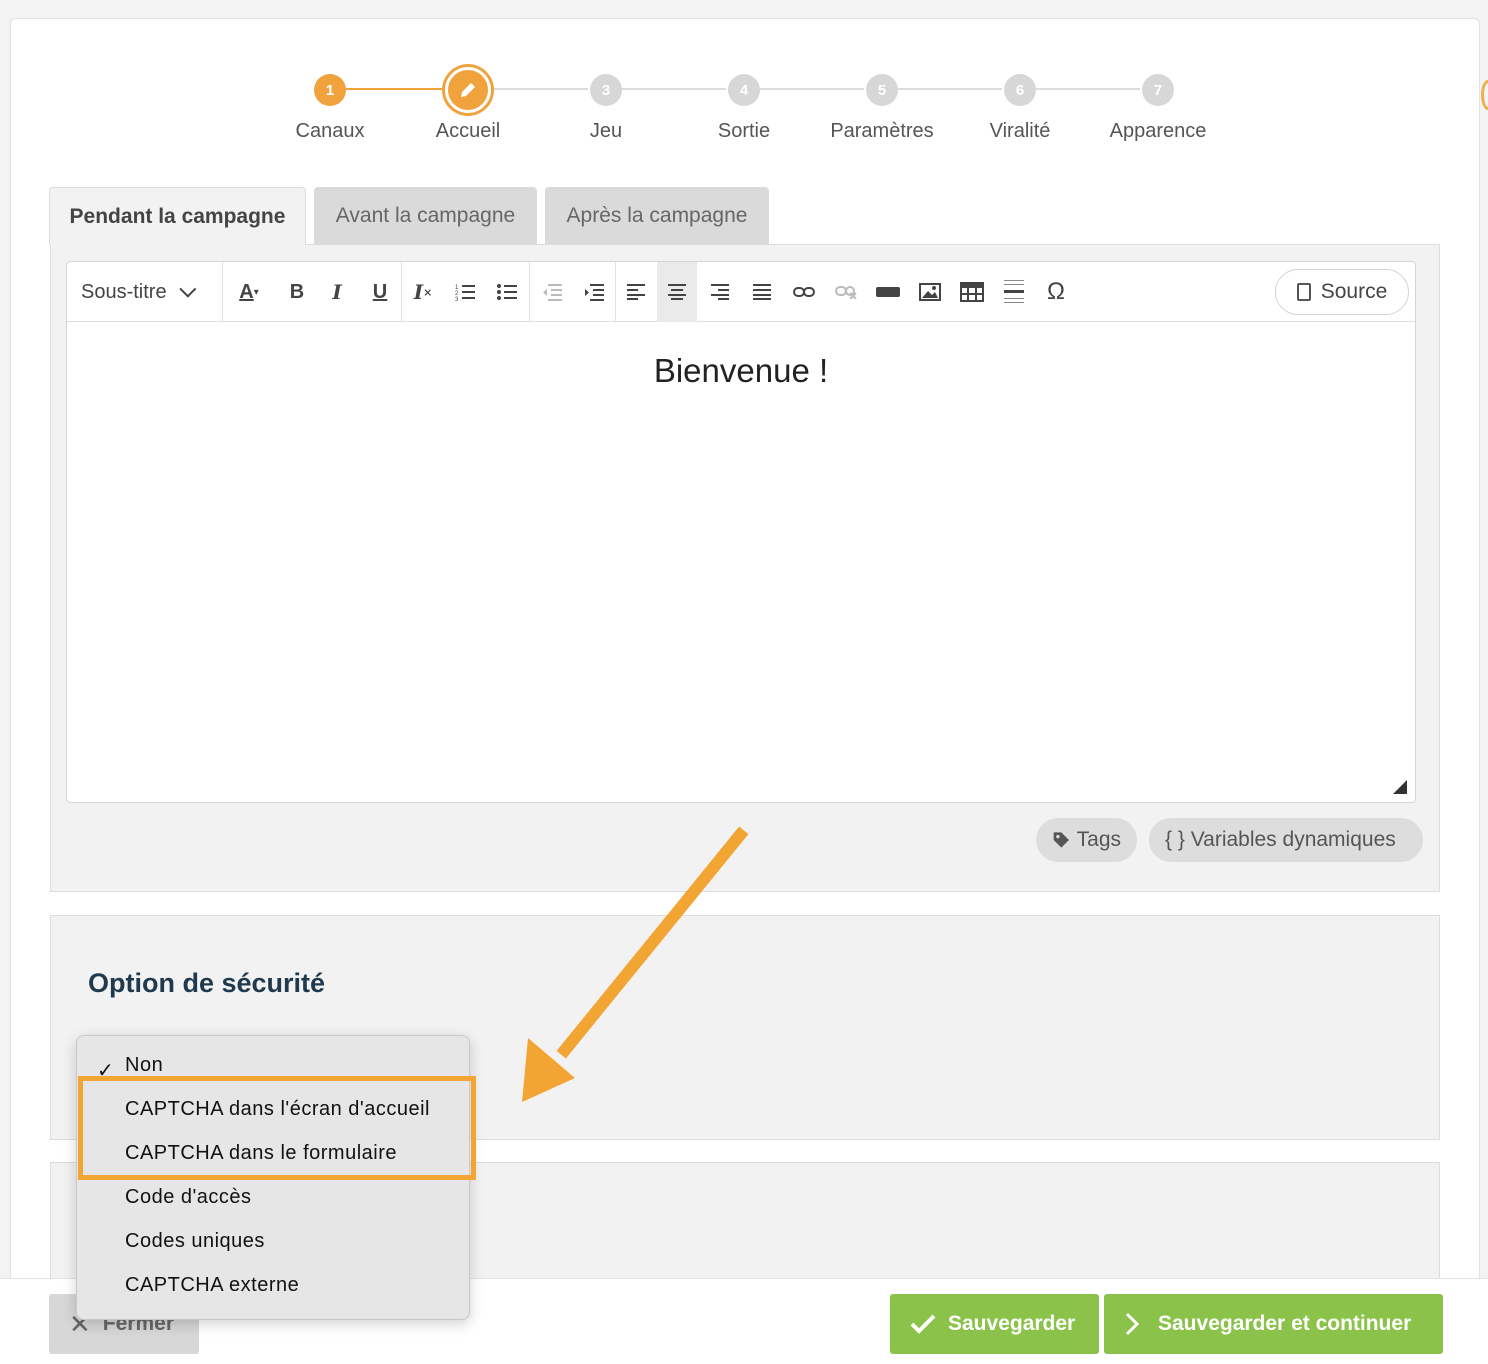  Describe the element at coordinates (635, 964) in the screenshot. I see `annotation-arrow` at that location.